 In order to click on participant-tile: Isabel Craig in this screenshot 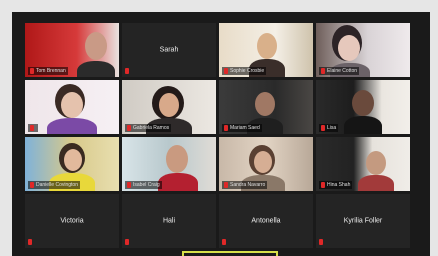, I will do `click(169, 164)`.